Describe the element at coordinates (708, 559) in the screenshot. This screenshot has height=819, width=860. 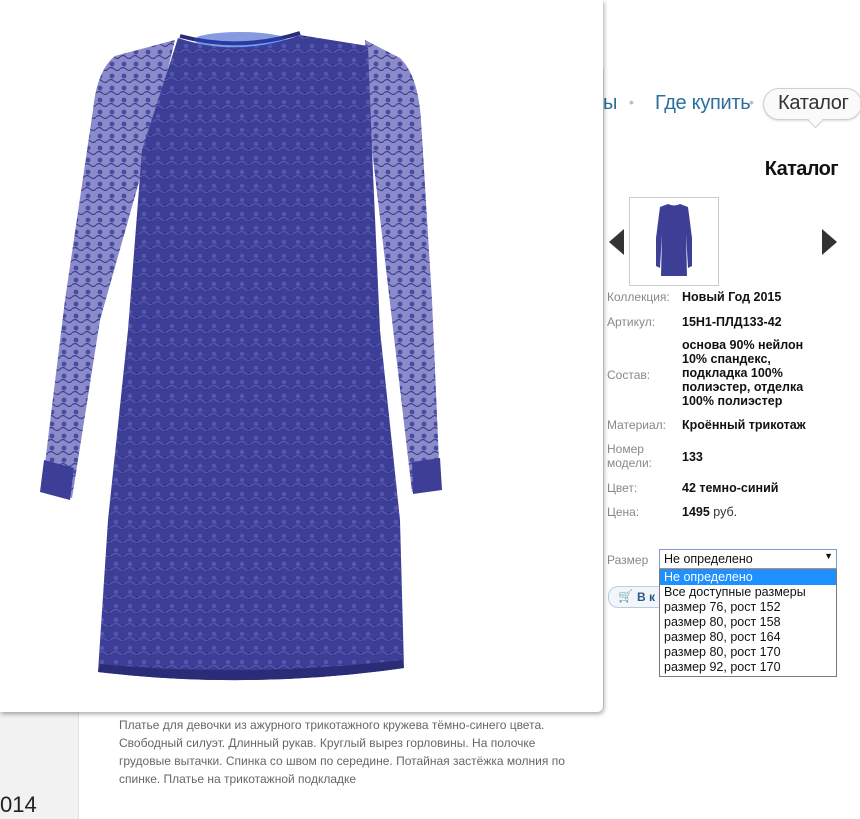
I see `size-select-value: Не определено` at that location.